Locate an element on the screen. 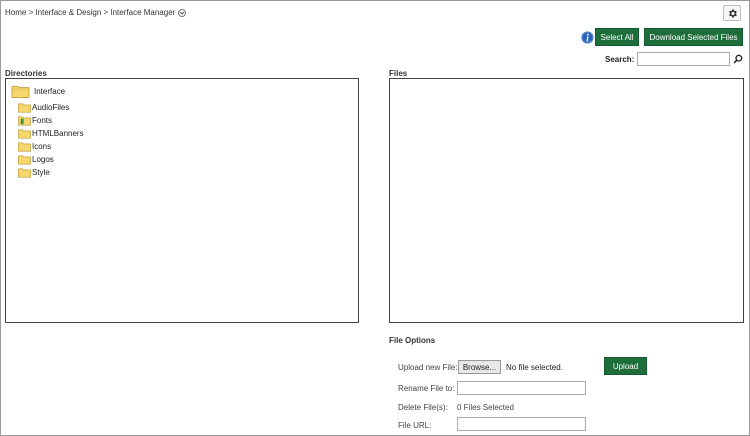 Image resolution: width=750 pixels, height=436 pixels. tree-item-htmlbanners: HTMLBanners is located at coordinates (51, 133).